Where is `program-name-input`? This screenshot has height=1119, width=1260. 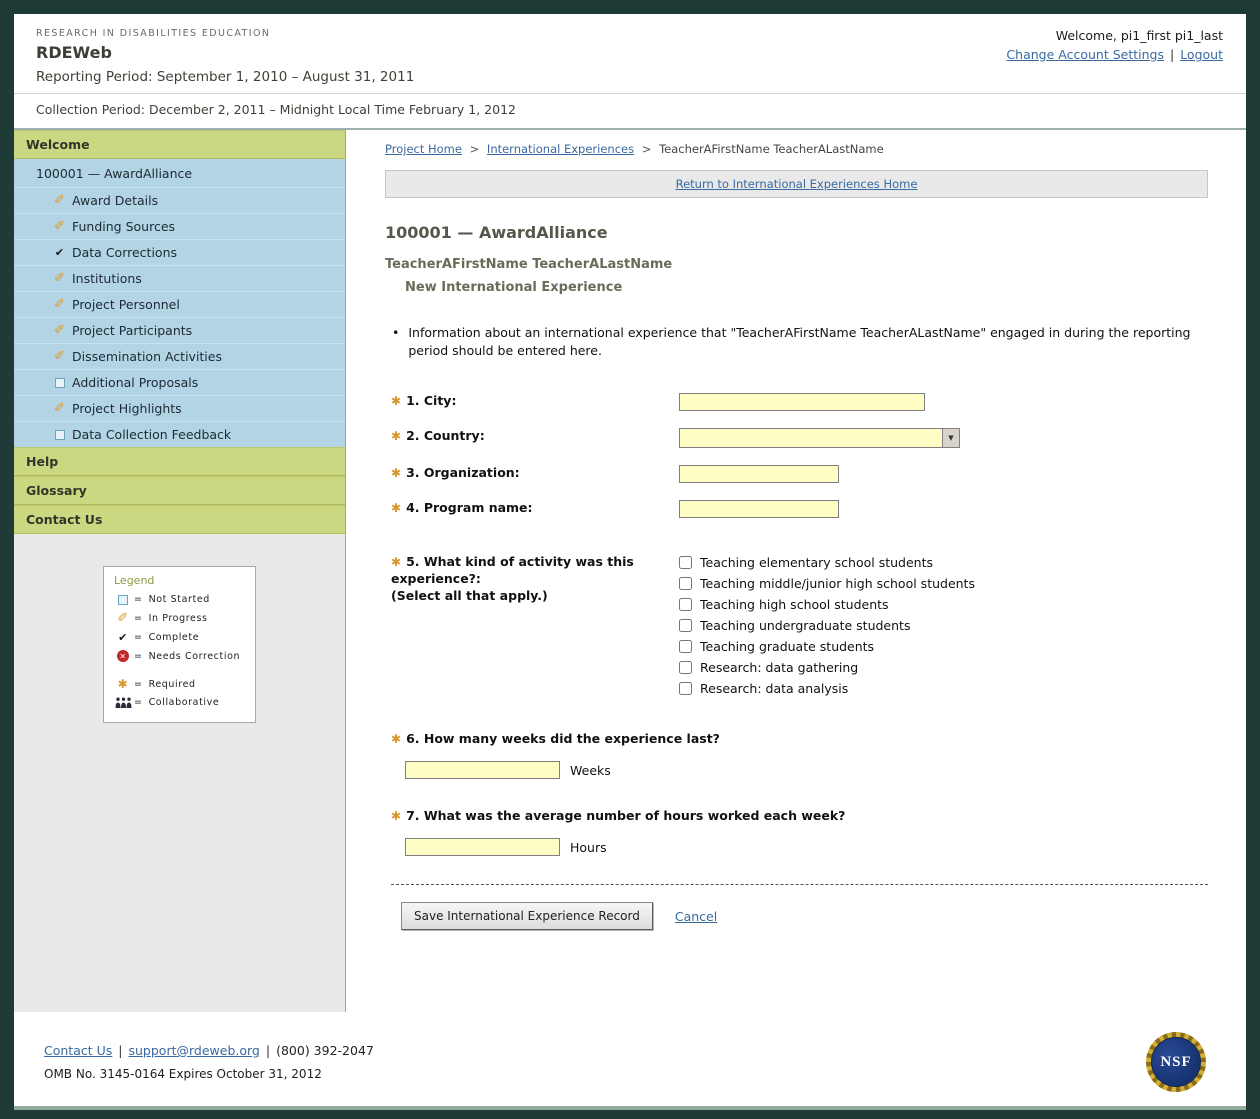 program-name-input is located at coordinates (759, 509).